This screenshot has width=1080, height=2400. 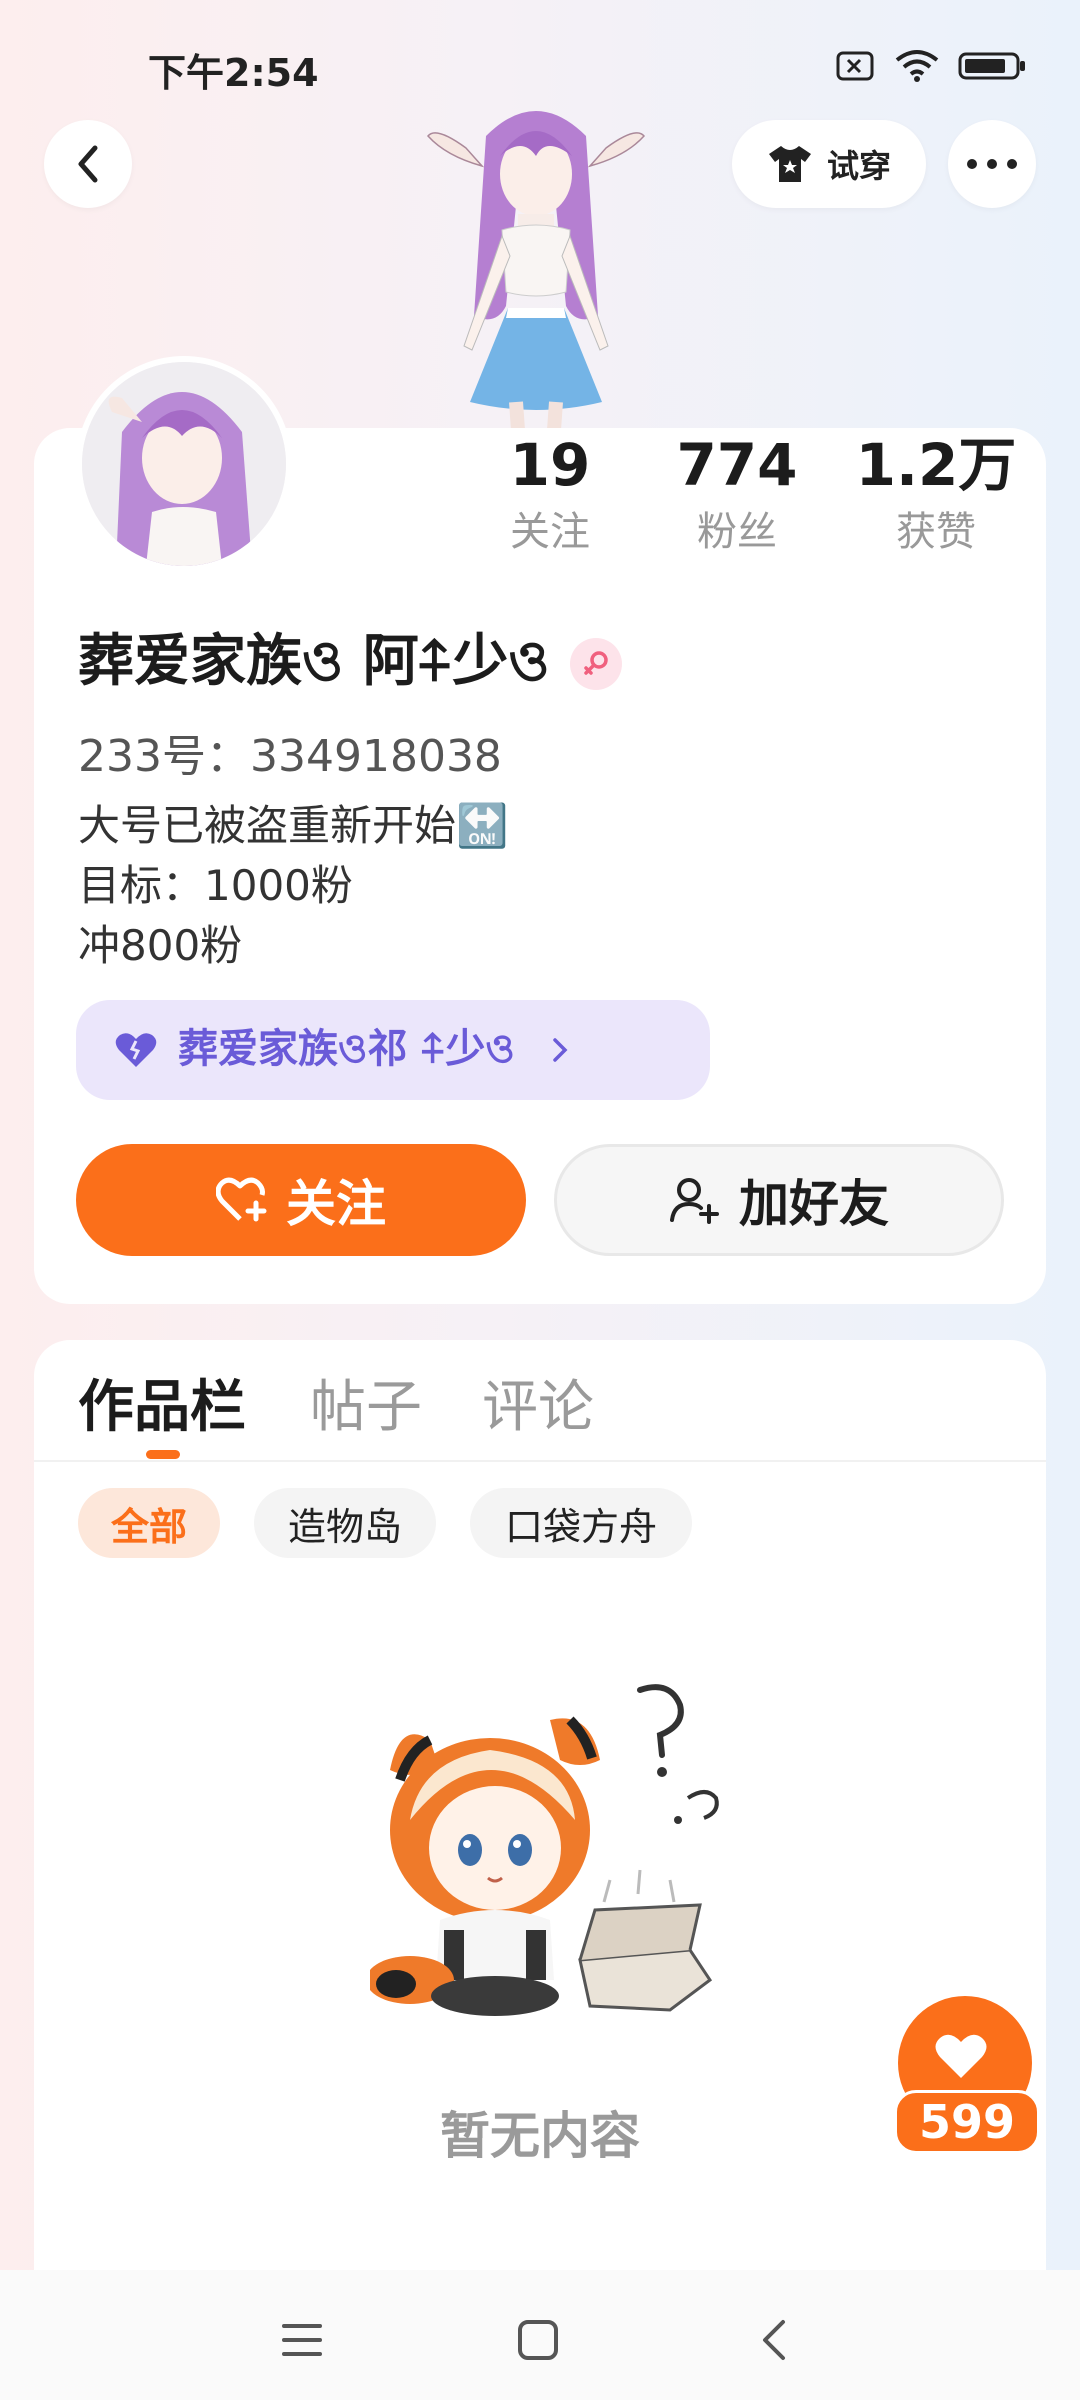 I want to click on back-button, so click(x=88, y=164).